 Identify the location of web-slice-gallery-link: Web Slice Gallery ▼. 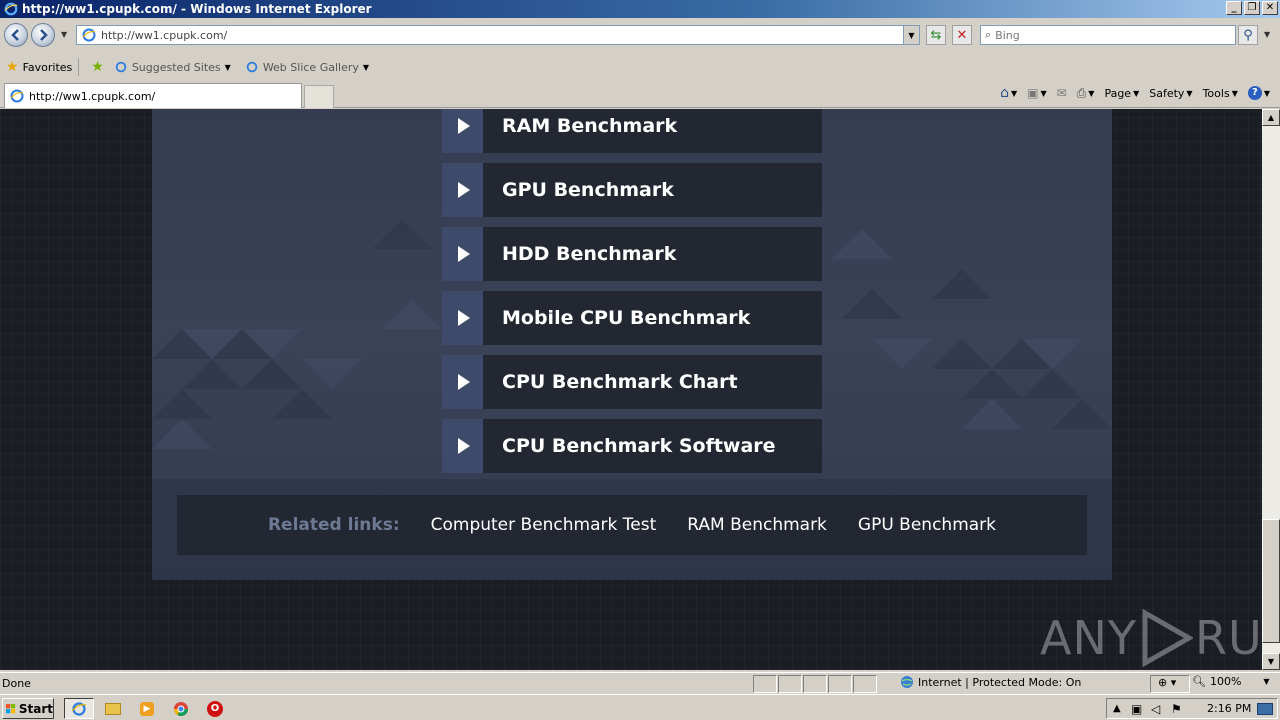
(307, 67).